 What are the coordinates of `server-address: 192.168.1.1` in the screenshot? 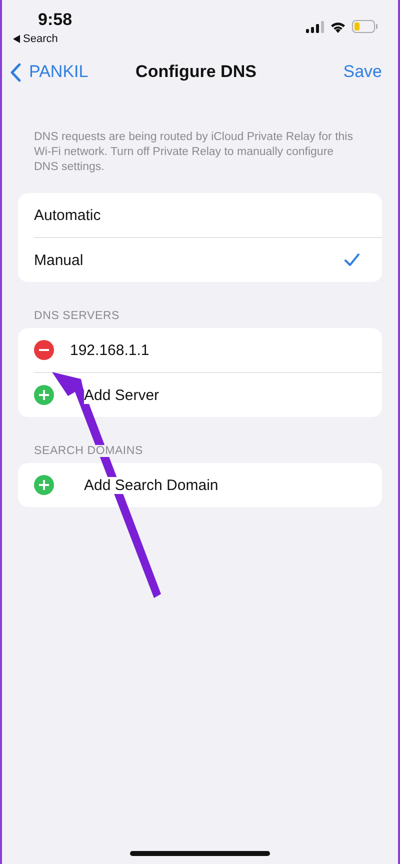 It's located at (111, 350).